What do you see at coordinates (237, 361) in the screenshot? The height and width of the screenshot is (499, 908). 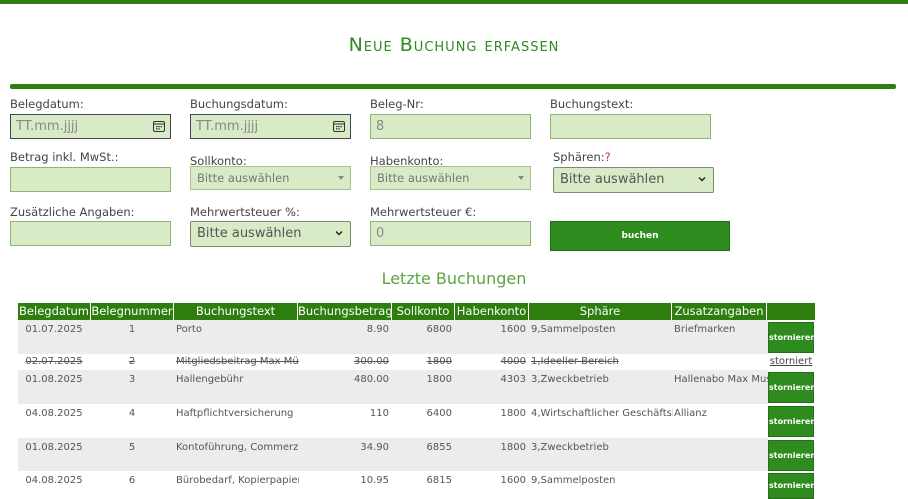 I see `cell-text: Mitgliedsbeitrag Max Müller` at bounding box center [237, 361].